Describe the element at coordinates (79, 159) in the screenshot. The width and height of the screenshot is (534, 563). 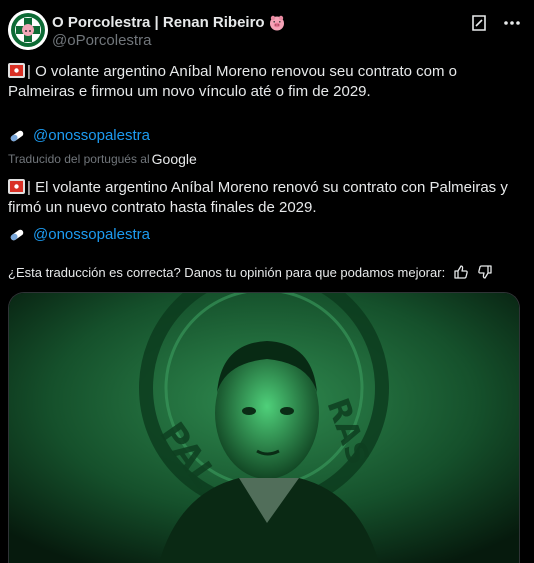
I see `translation-label: Traducido del portugués al` at that location.